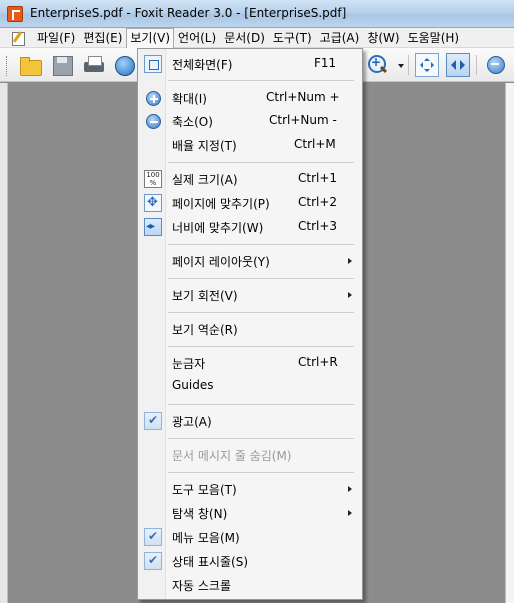 The height and width of the screenshot is (603, 514). Describe the element at coordinates (250, 386) in the screenshot. I see `menu-item-guides: Guides` at that location.